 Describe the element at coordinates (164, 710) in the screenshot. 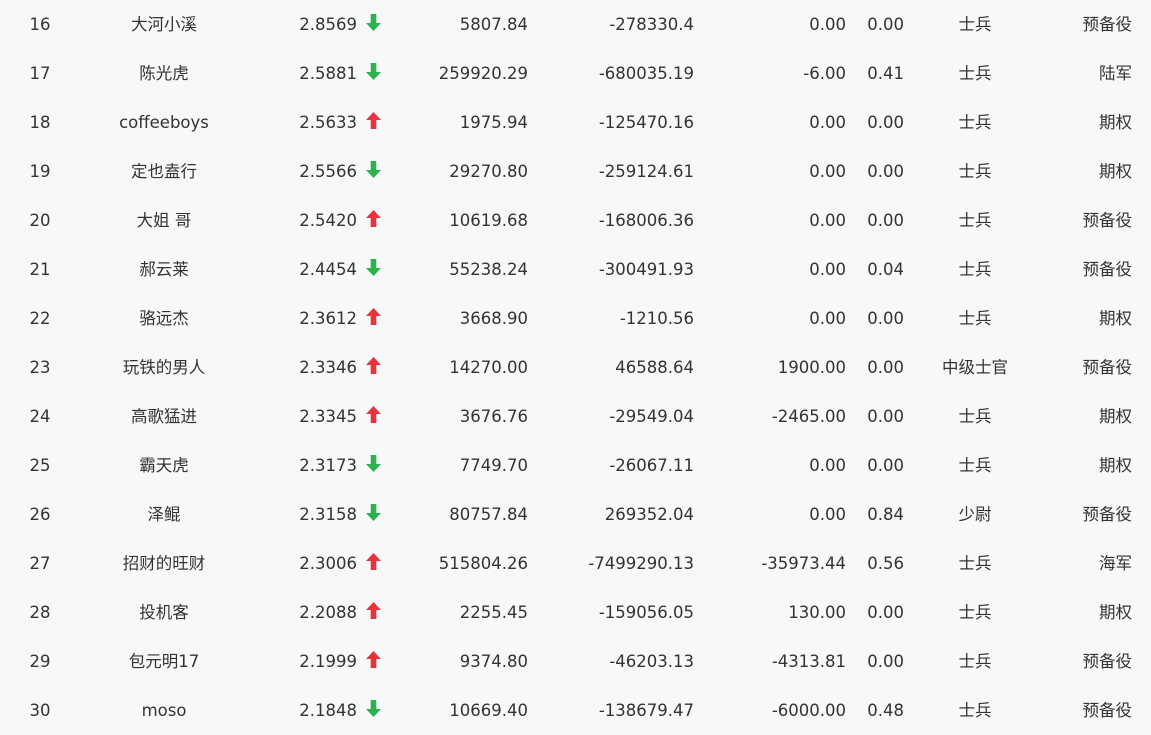

I see `name-cell: moso` at that location.